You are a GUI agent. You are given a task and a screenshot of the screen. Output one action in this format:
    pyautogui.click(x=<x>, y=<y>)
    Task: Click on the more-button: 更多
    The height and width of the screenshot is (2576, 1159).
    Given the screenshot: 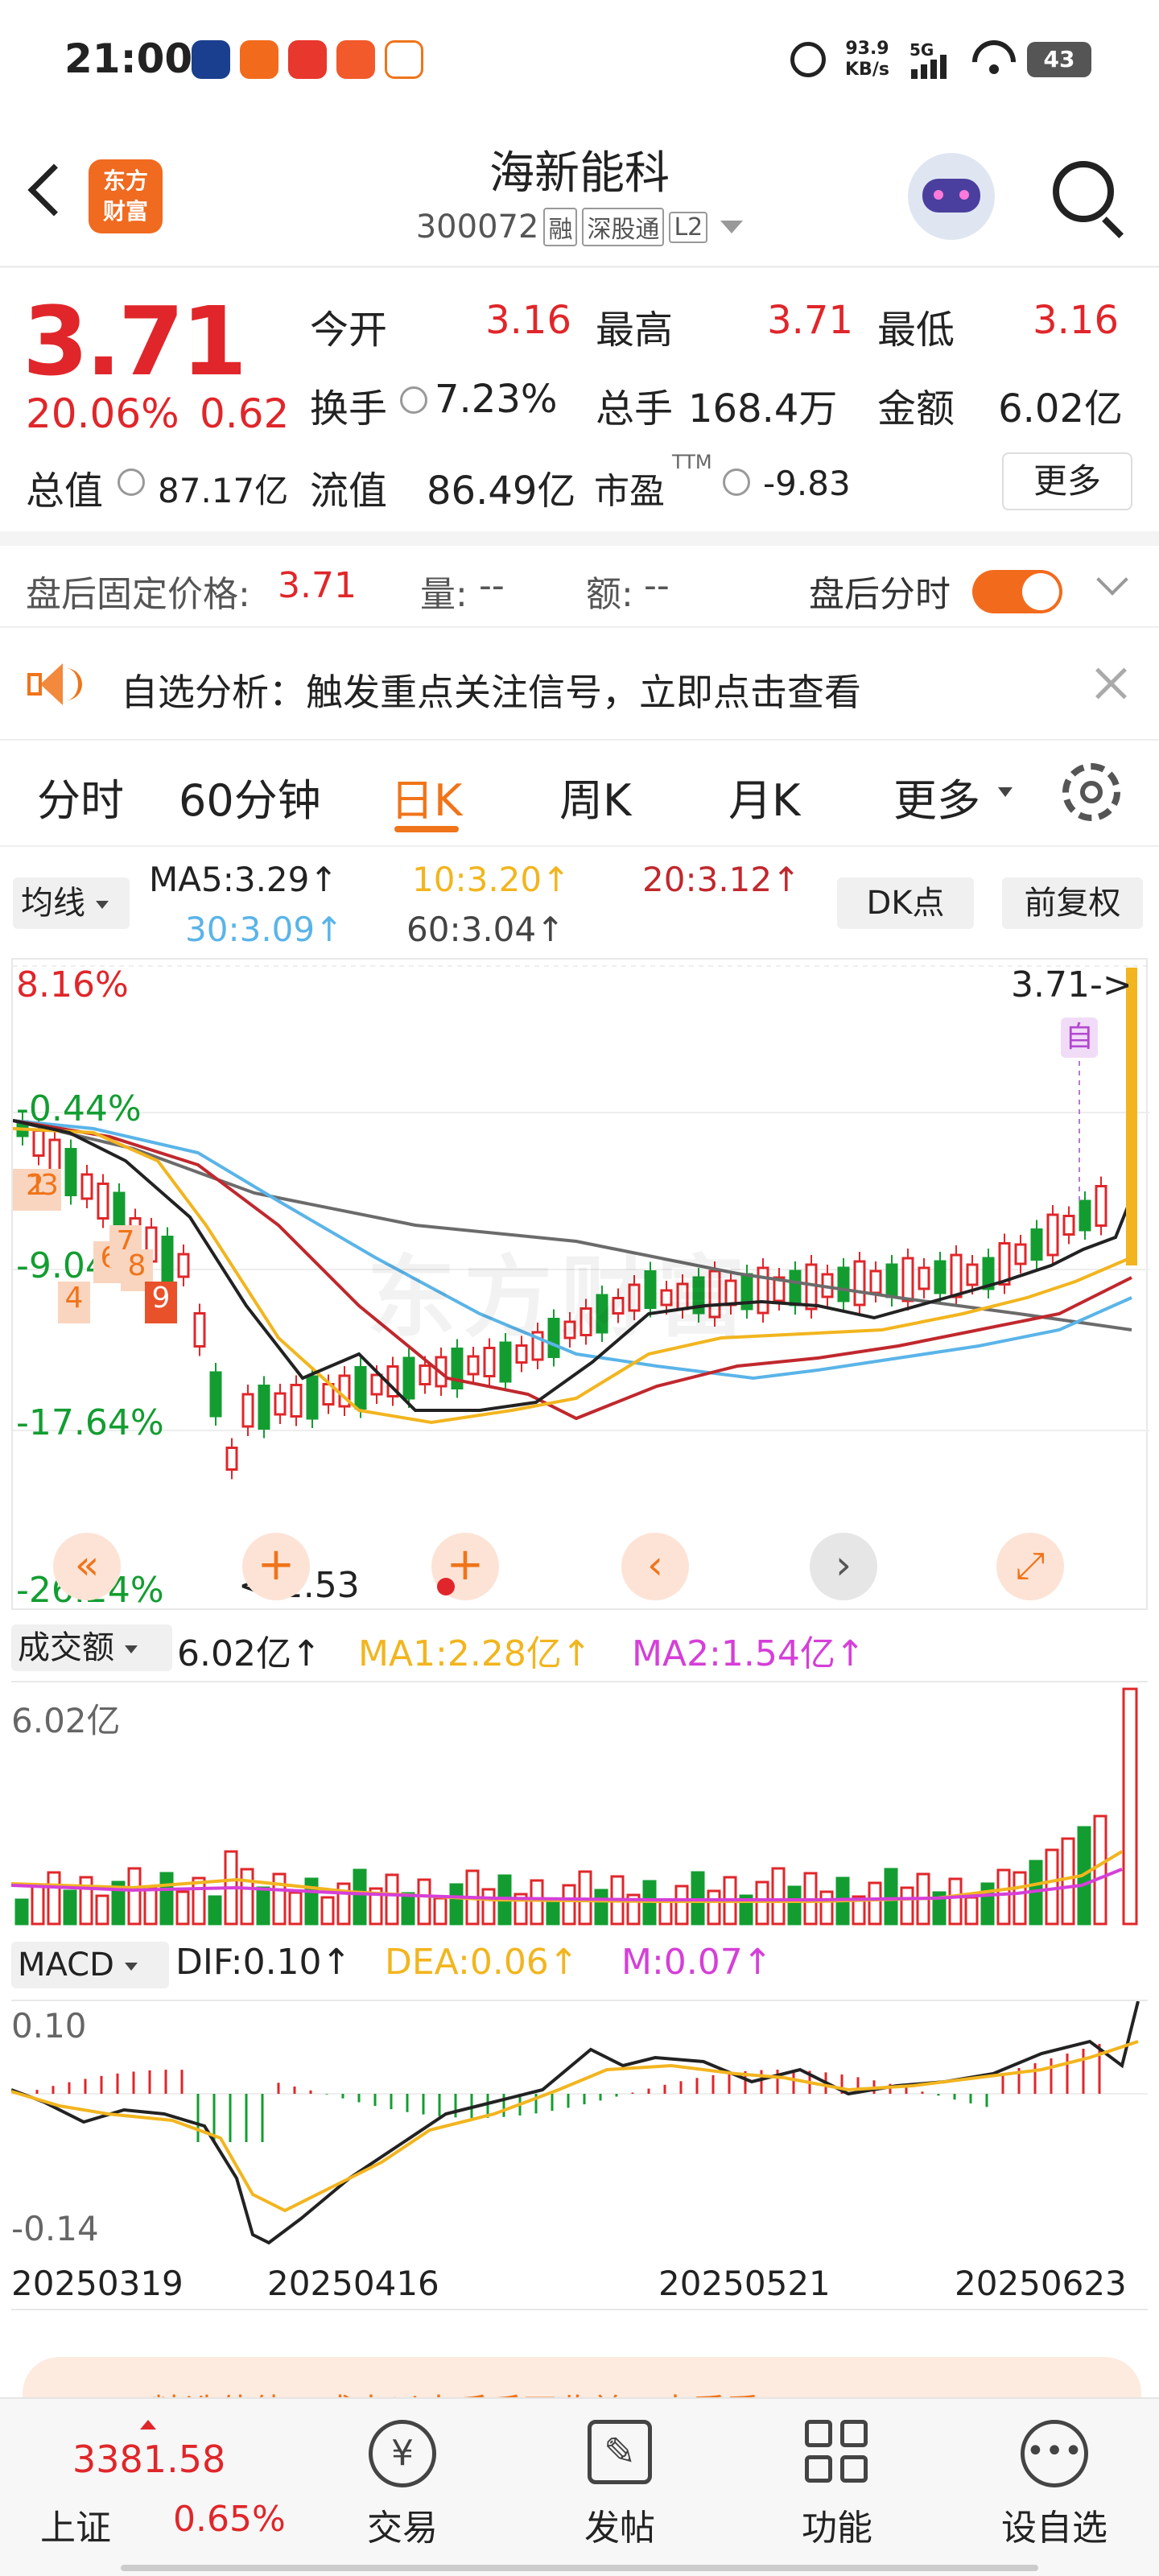 What is the action you would take?
    pyautogui.click(x=1067, y=481)
    